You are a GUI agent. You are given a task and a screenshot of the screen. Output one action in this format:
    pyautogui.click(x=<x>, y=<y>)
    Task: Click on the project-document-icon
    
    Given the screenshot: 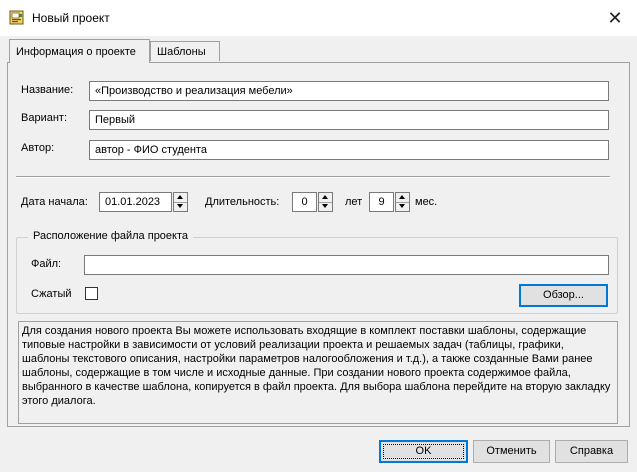 What is the action you would take?
    pyautogui.click(x=16, y=17)
    